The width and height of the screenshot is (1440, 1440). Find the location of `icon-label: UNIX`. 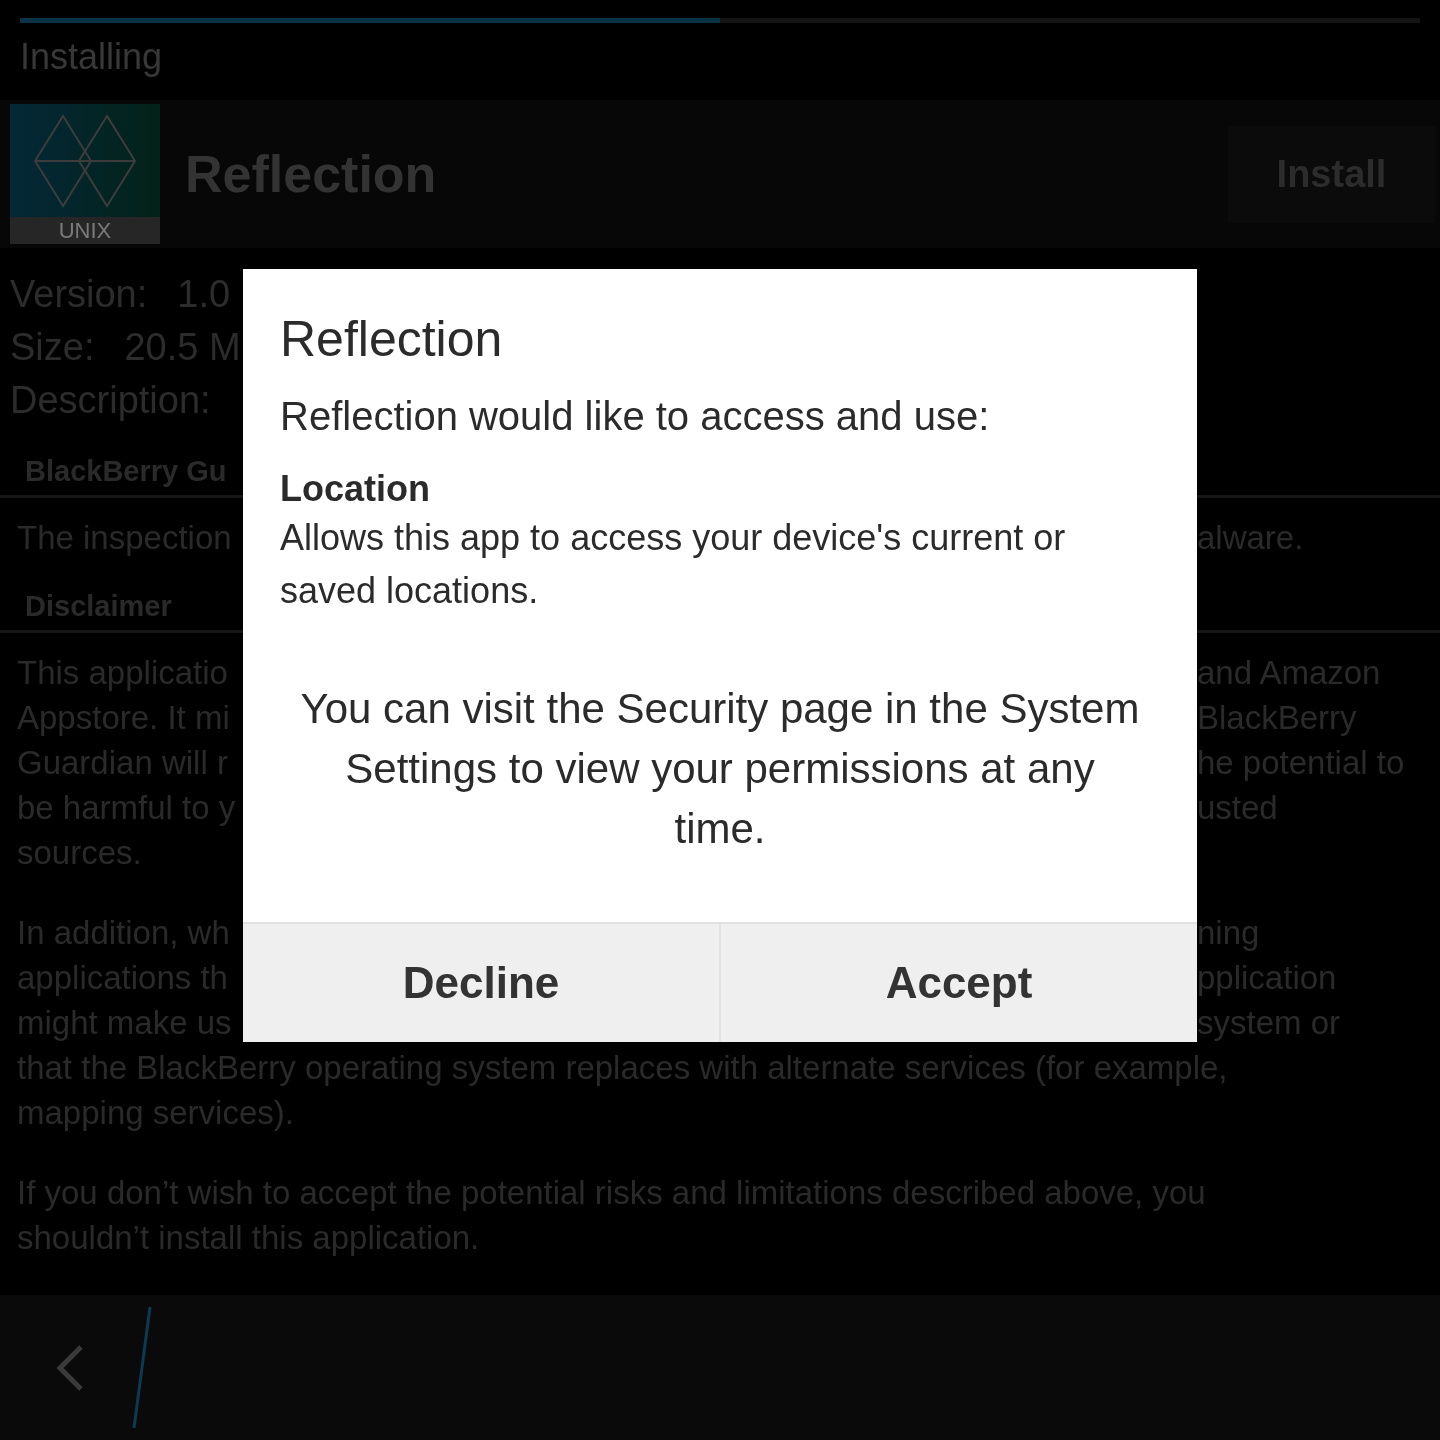

icon-label: UNIX is located at coordinates (85, 230).